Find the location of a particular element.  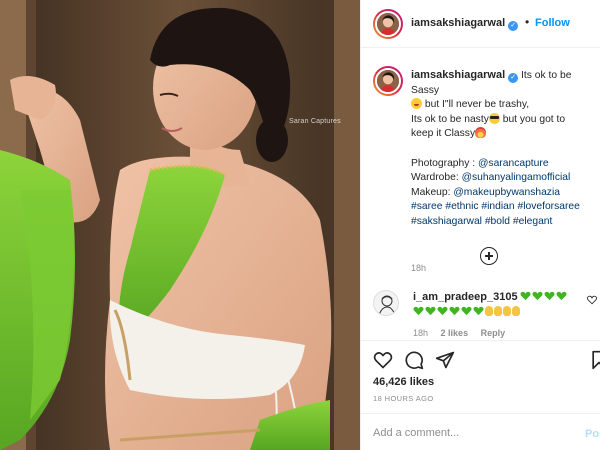

comment-heart-icon is located at coordinates (592, 300).